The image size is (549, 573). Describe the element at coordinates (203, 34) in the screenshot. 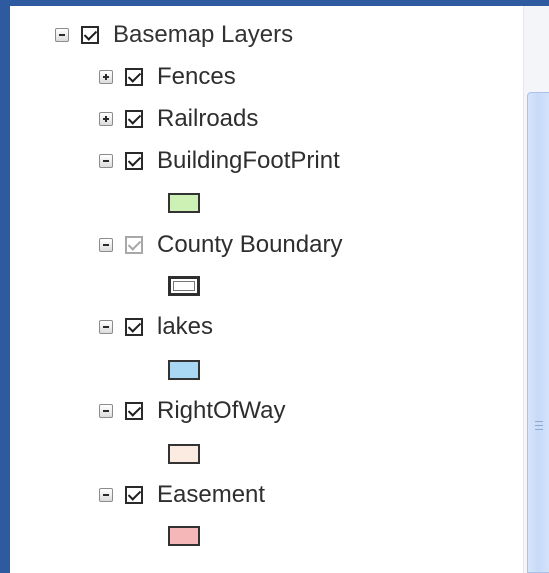

I see `basemap-layers-label: Basemap Layers` at that location.